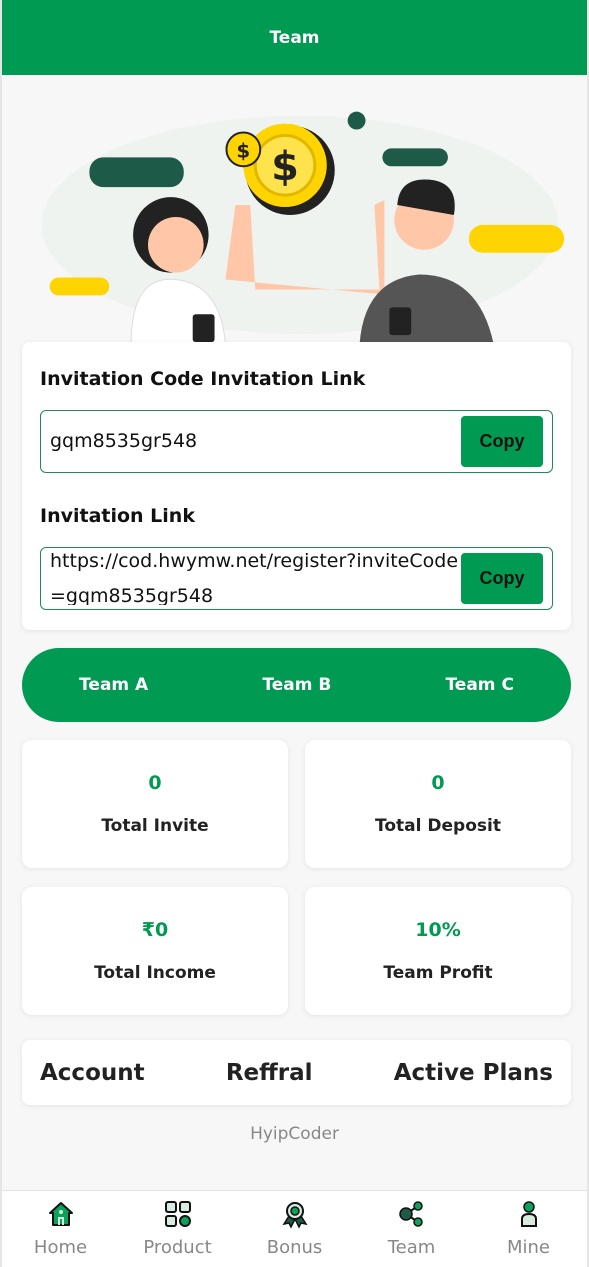 This screenshot has height=1267, width=589. I want to click on home-icon, so click(60, 1214).